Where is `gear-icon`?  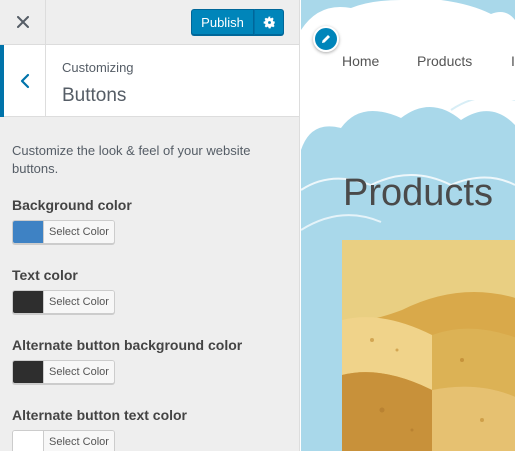
gear-icon is located at coordinates (269, 22).